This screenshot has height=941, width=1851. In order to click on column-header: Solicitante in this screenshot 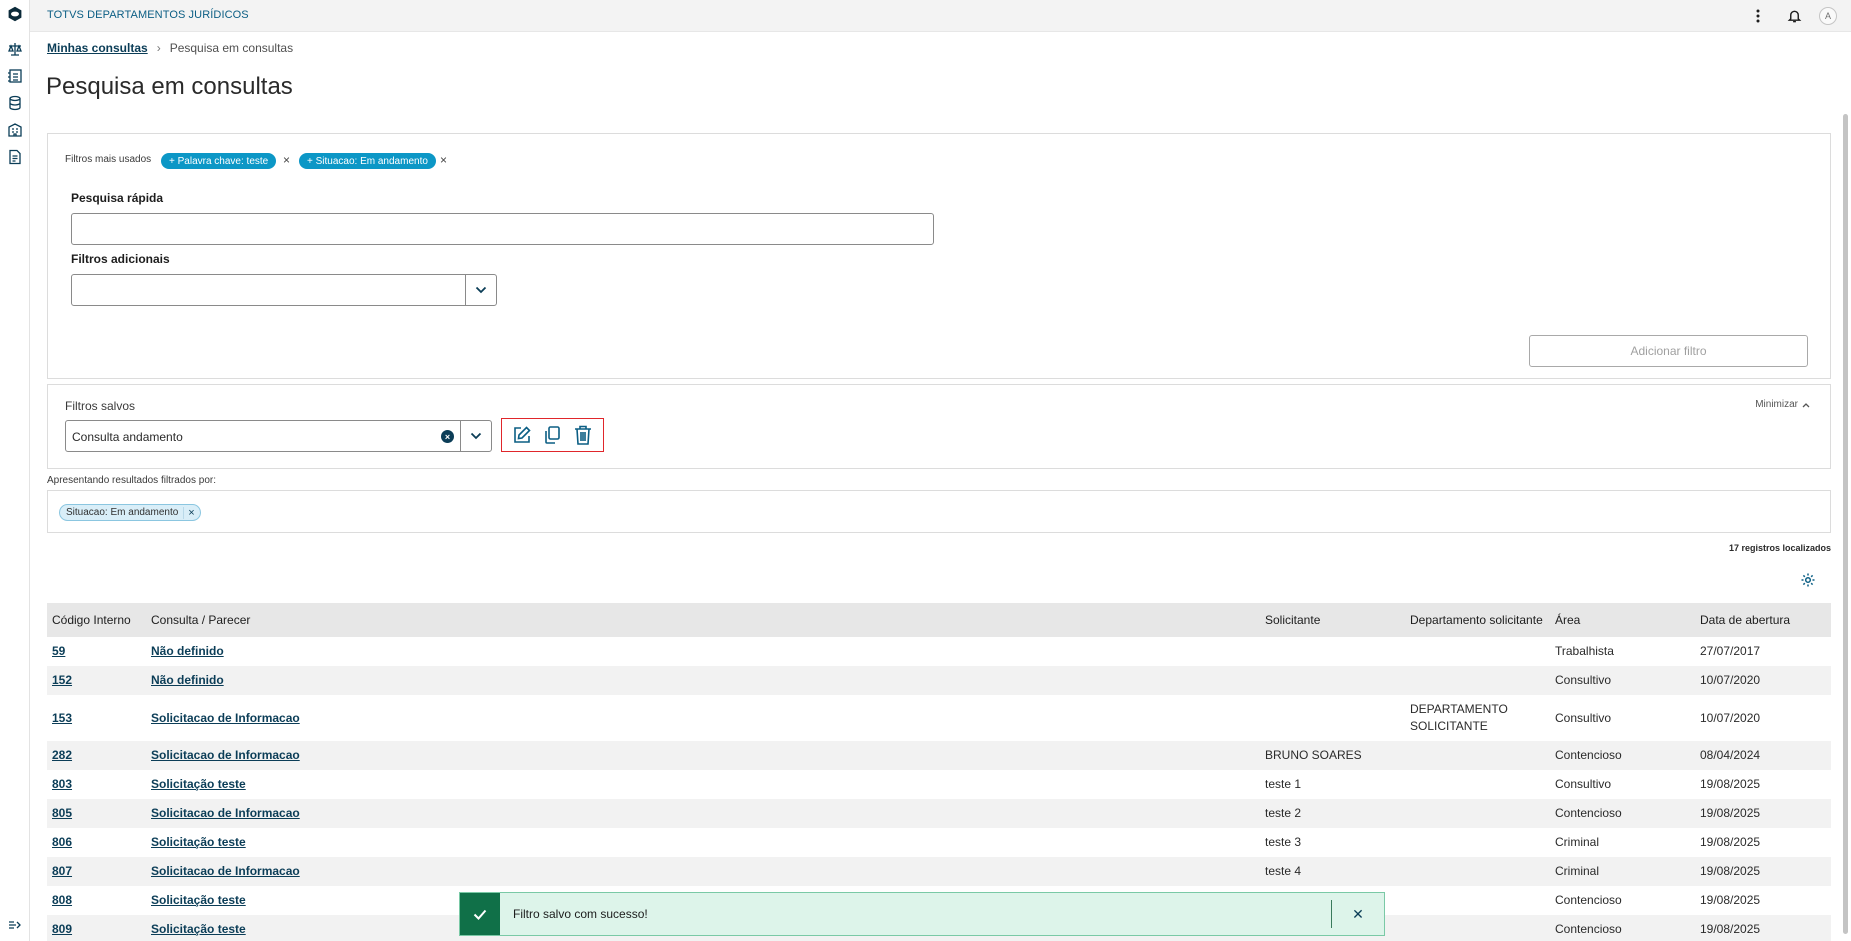, I will do `click(1332, 620)`.